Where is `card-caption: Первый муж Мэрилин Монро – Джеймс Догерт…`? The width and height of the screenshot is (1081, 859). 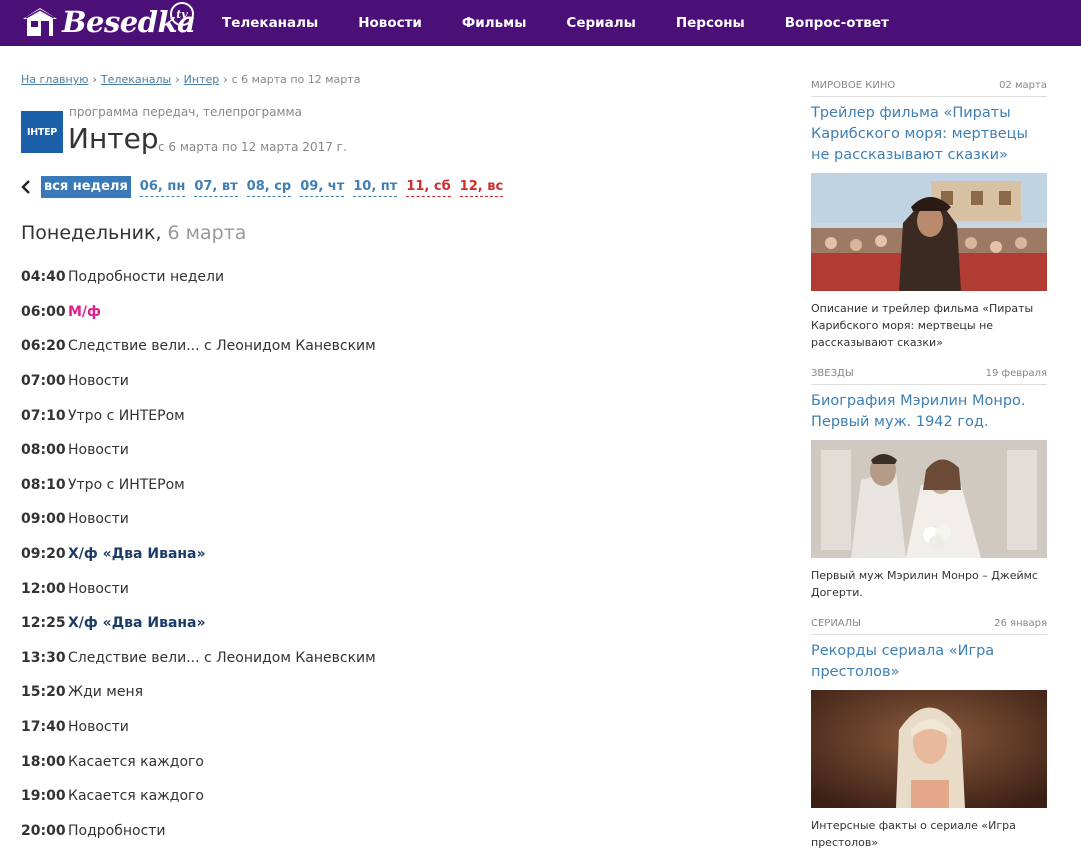
card-caption: Первый муж Мэрилин Монро – Джеймс Догерт… is located at coordinates (924, 584).